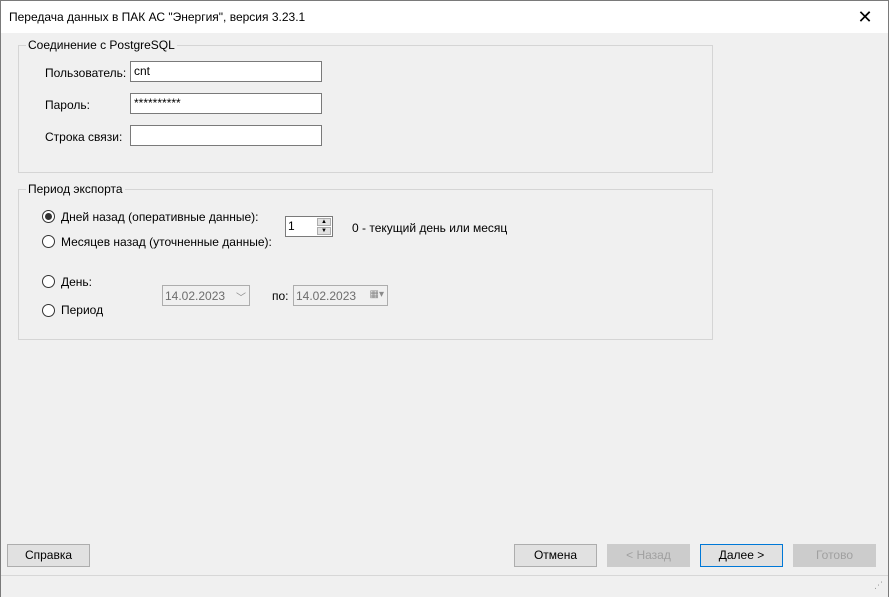 Image resolution: width=889 pixels, height=597 pixels. Describe the element at coordinates (226, 103) in the screenshot. I see `password-input: **********` at that location.